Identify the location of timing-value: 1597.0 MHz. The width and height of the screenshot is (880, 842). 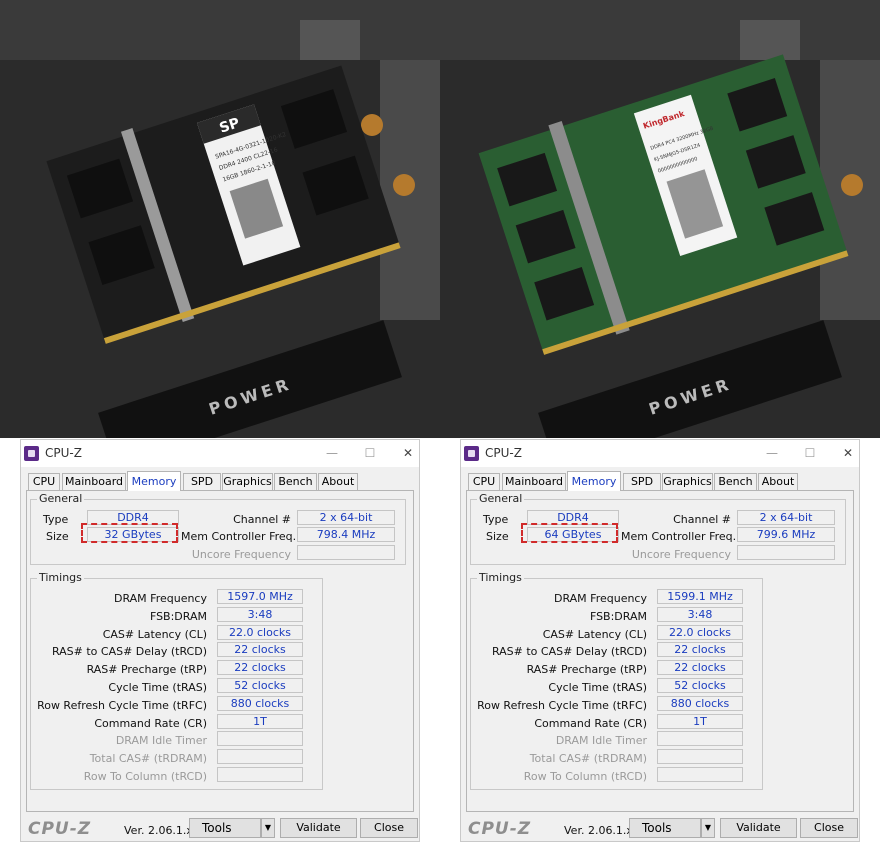
(260, 596).